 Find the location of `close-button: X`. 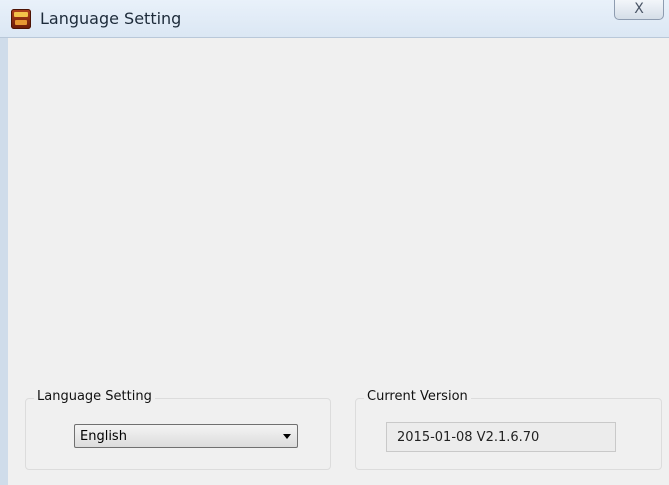

close-button: X is located at coordinates (639, 10).